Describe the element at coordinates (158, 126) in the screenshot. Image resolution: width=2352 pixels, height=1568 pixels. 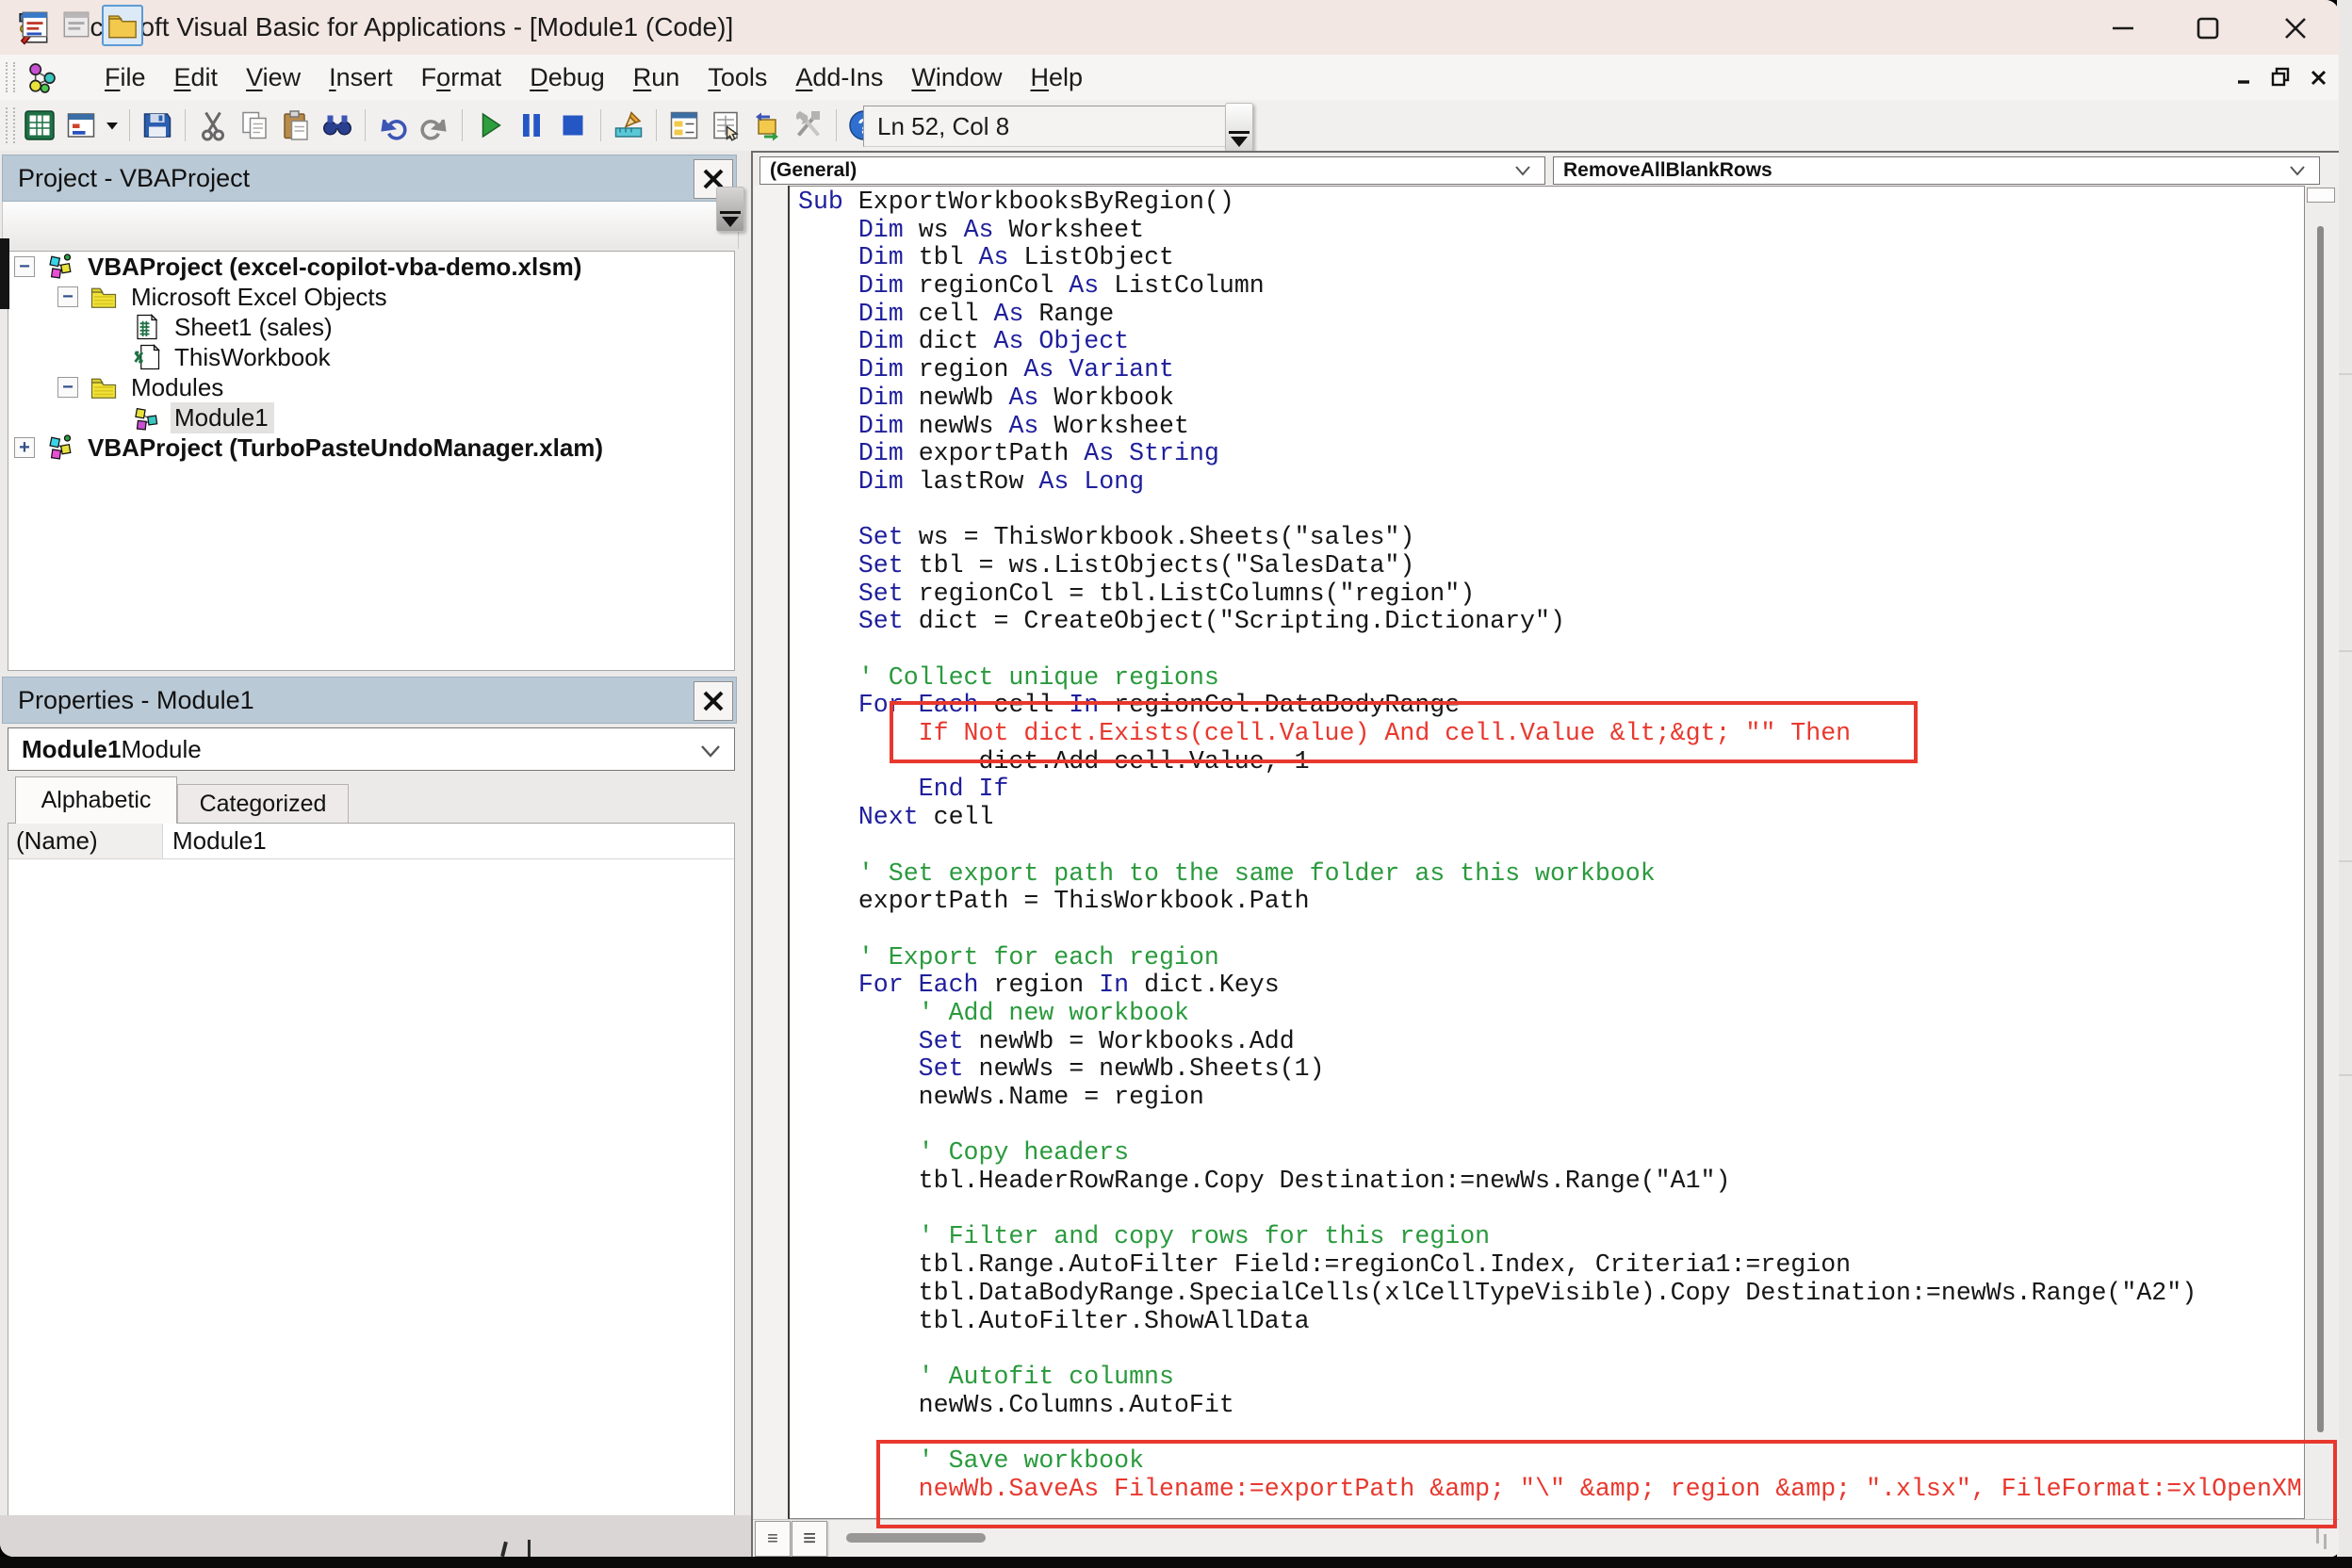
I see `save-icon-button` at that location.